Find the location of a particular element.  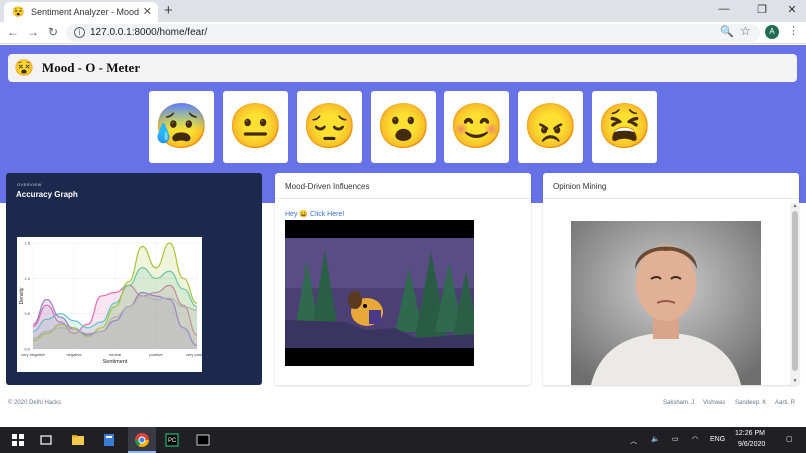

mood-card-surprise: 😮 is located at coordinates (403, 127).